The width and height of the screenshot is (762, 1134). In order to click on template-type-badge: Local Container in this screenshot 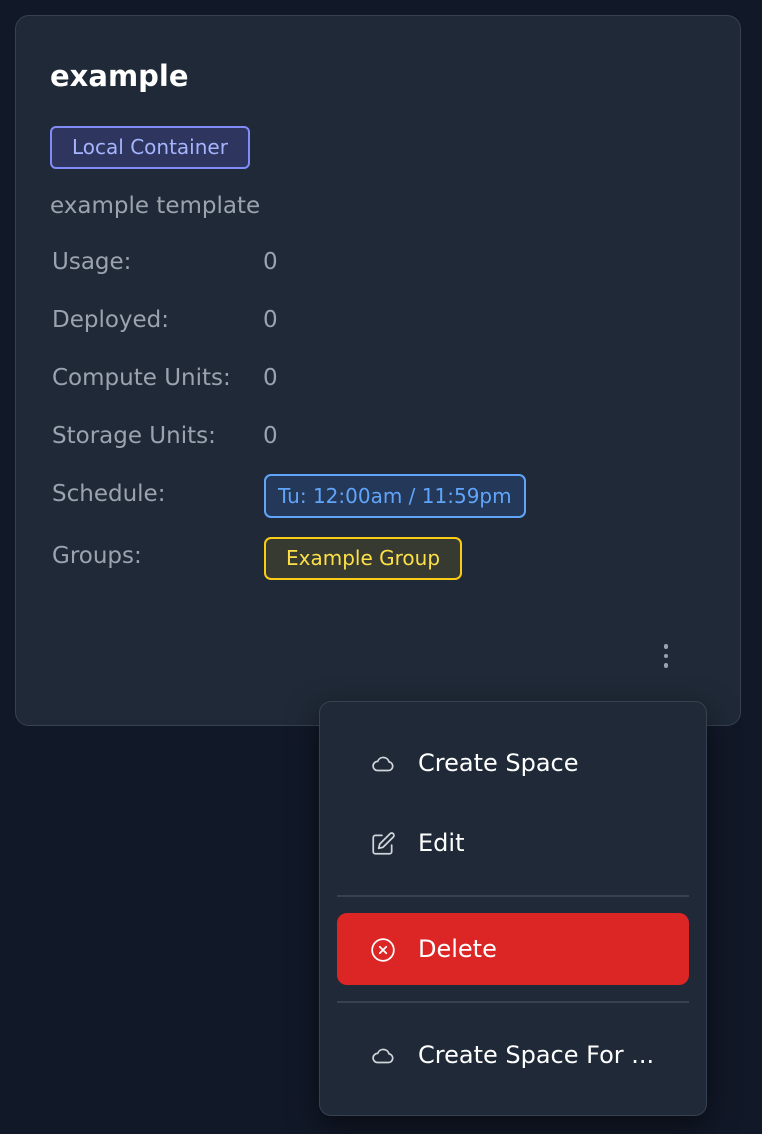, I will do `click(150, 147)`.